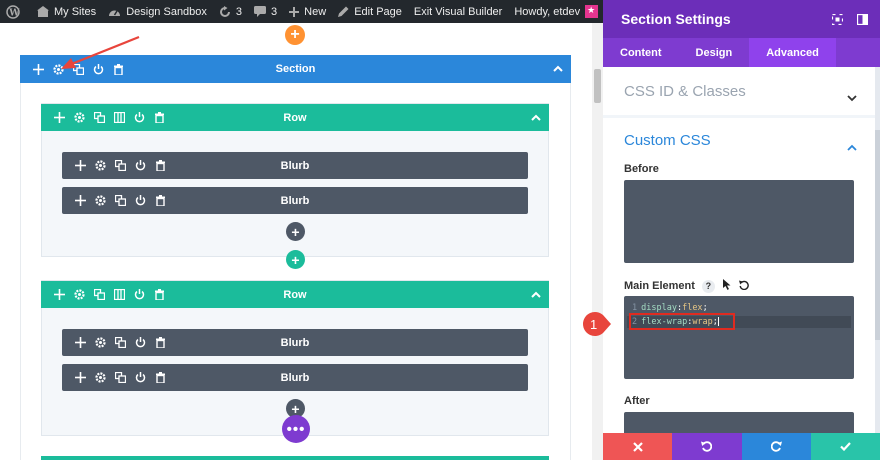 Image resolution: width=880 pixels, height=460 pixels. I want to click on tab-advanced: Advanced, so click(792, 52).